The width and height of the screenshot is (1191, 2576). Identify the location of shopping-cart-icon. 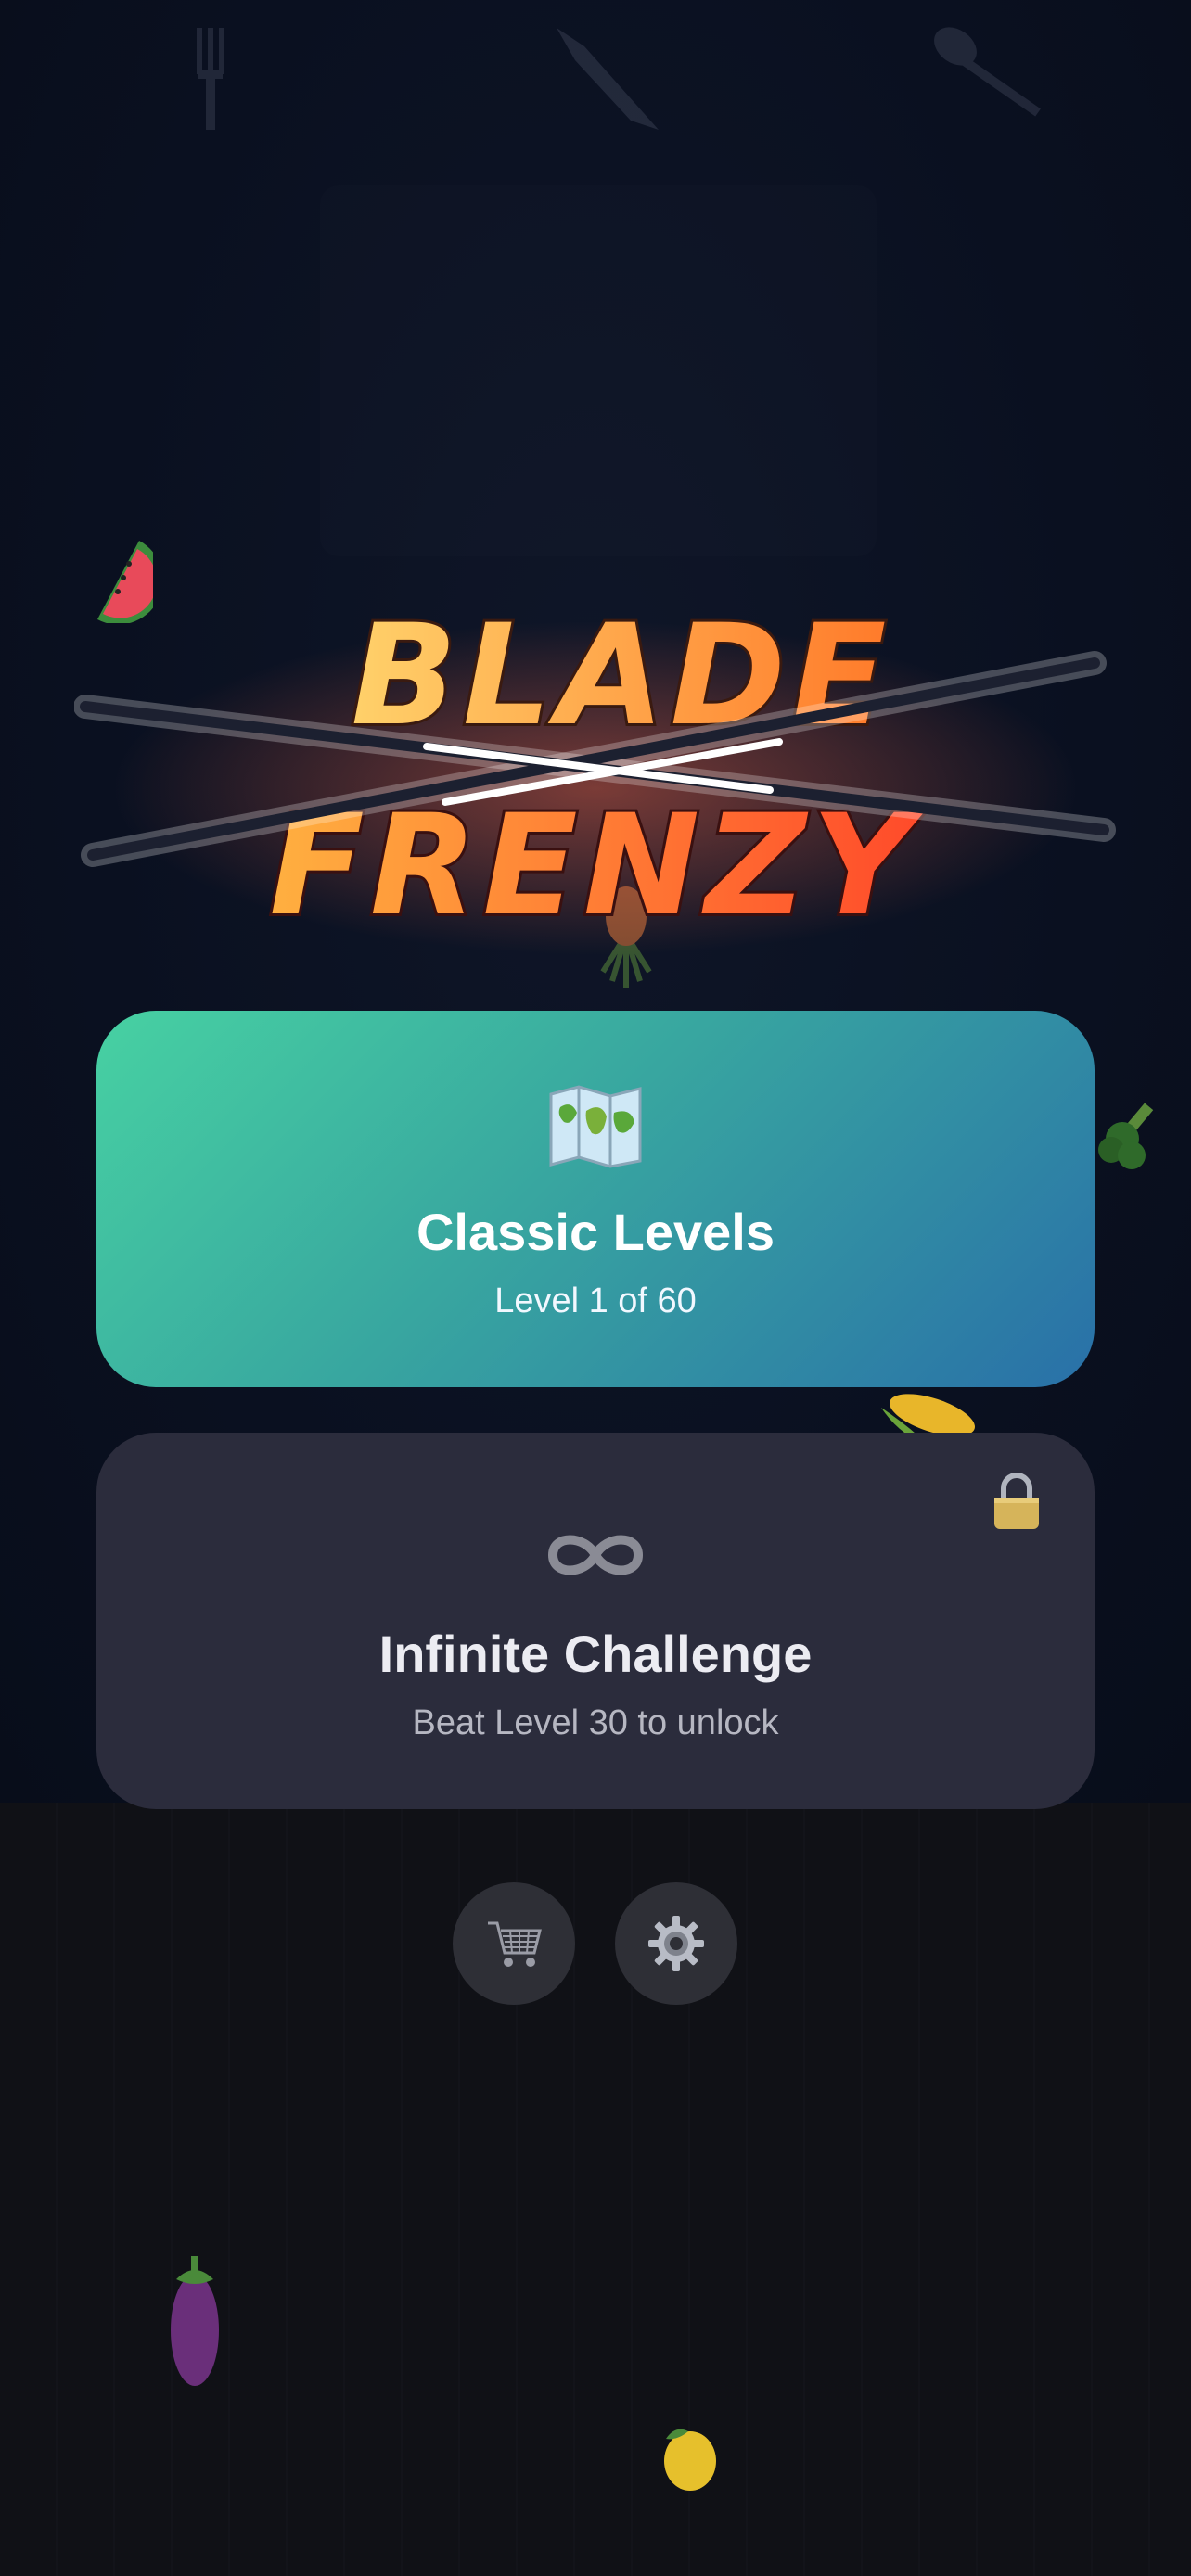
(515, 1944).